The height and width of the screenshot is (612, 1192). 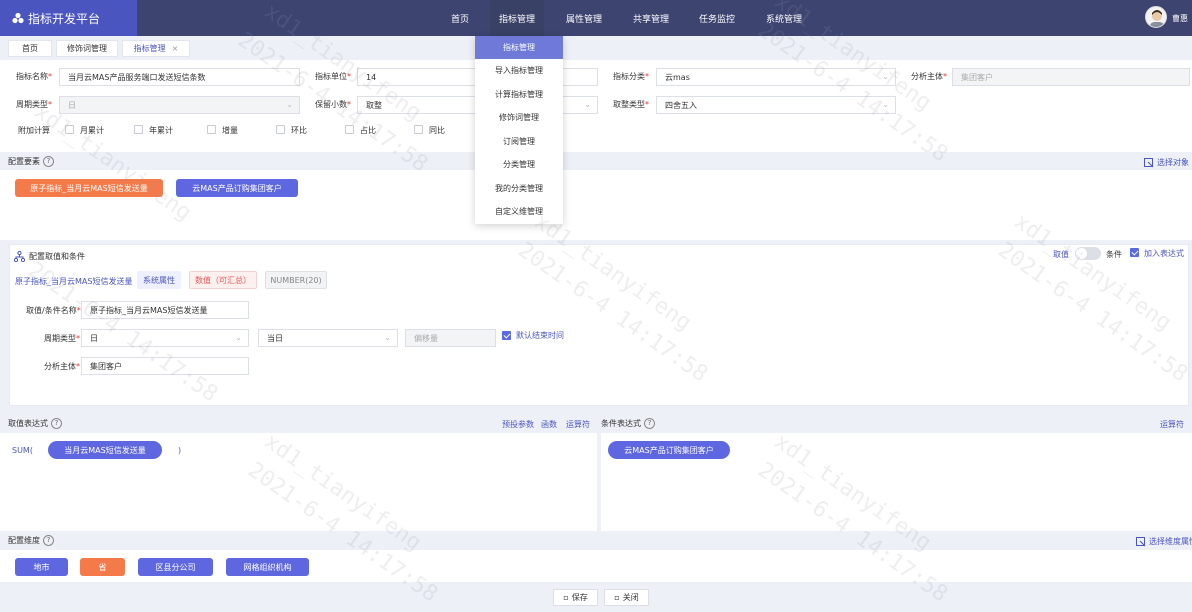 What do you see at coordinates (896, 482) in the screenshot?
I see `cond-expr-panel: 云MAS产品订购集团客户` at bounding box center [896, 482].